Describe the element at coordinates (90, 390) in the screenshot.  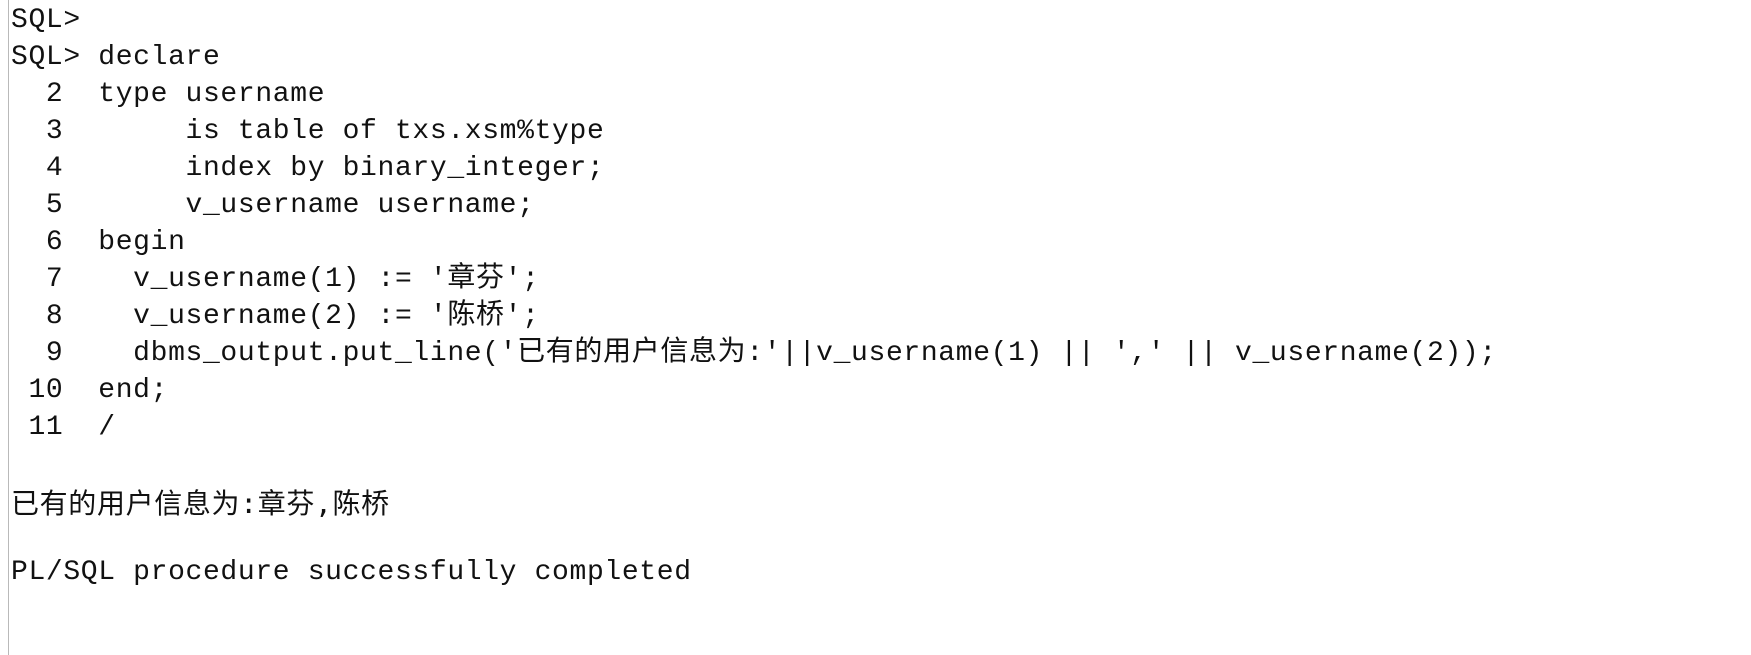
I see `code-line: 10 end;` at that location.